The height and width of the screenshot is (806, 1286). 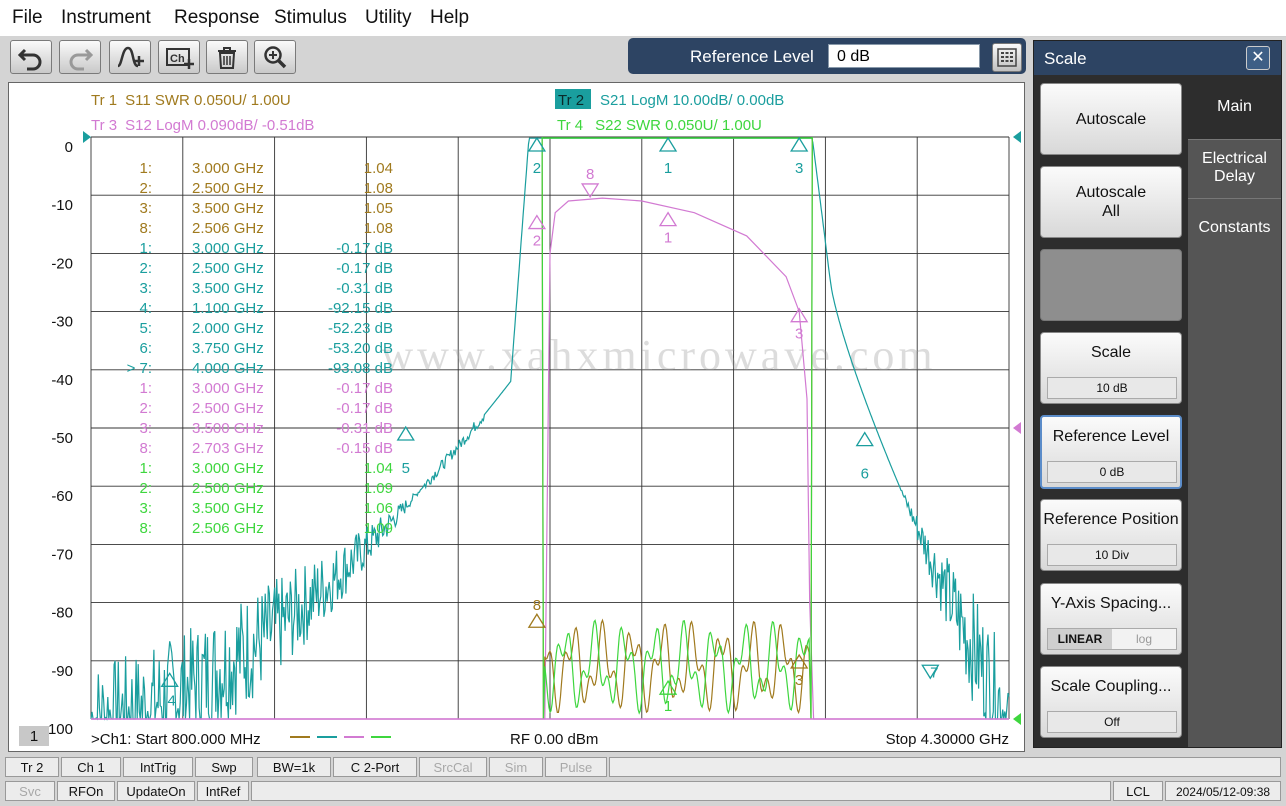 What do you see at coordinates (378, 188) in the screenshot?
I see `marker-value: 1.08` at bounding box center [378, 188].